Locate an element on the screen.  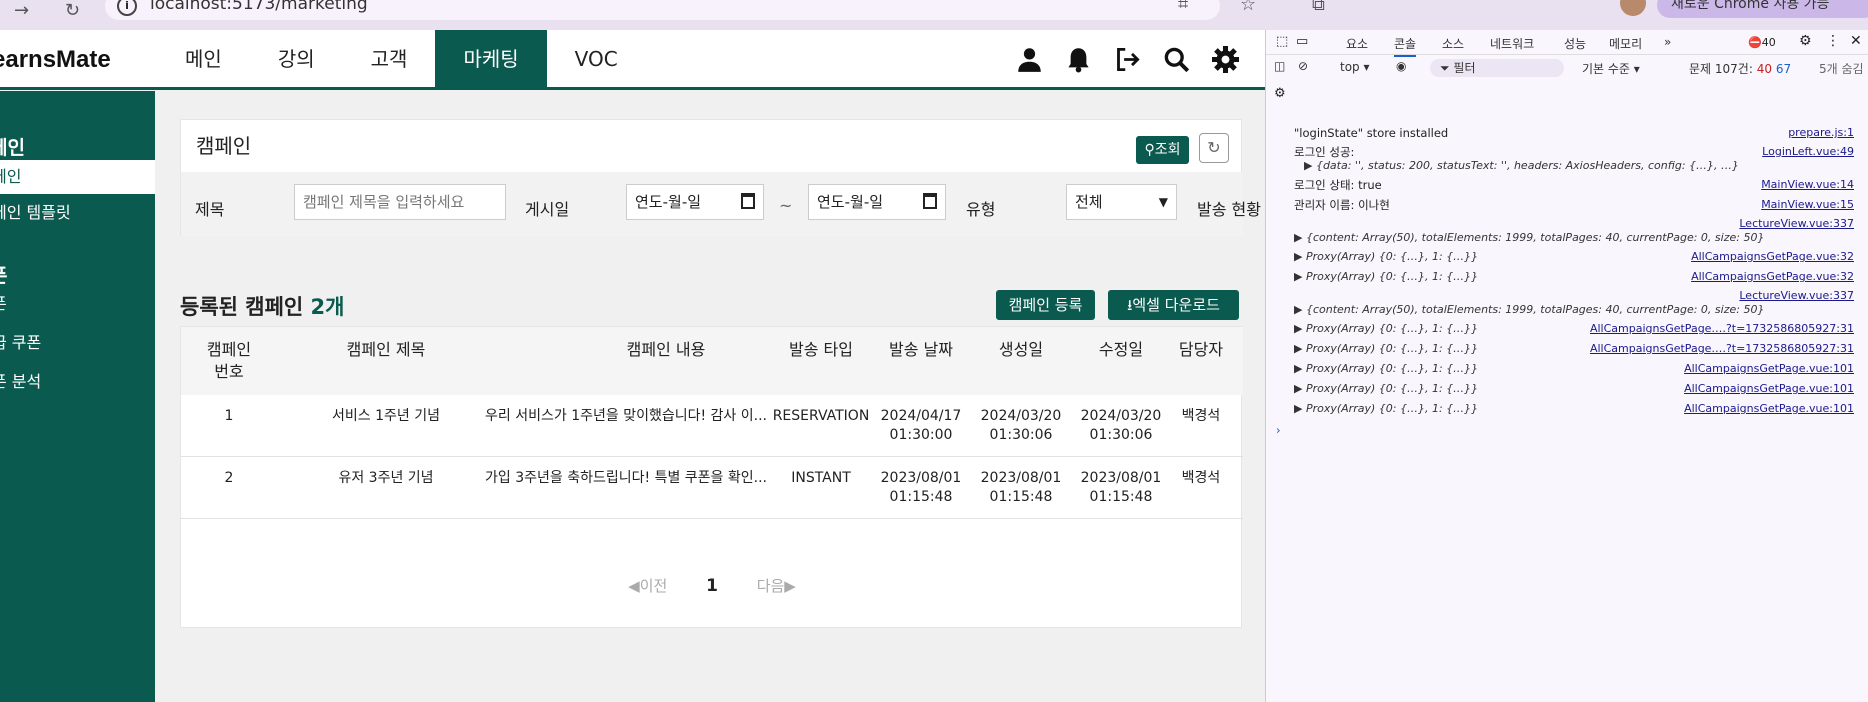
sidebar-item-coupon: 폰 is located at coordinates (77, 304).